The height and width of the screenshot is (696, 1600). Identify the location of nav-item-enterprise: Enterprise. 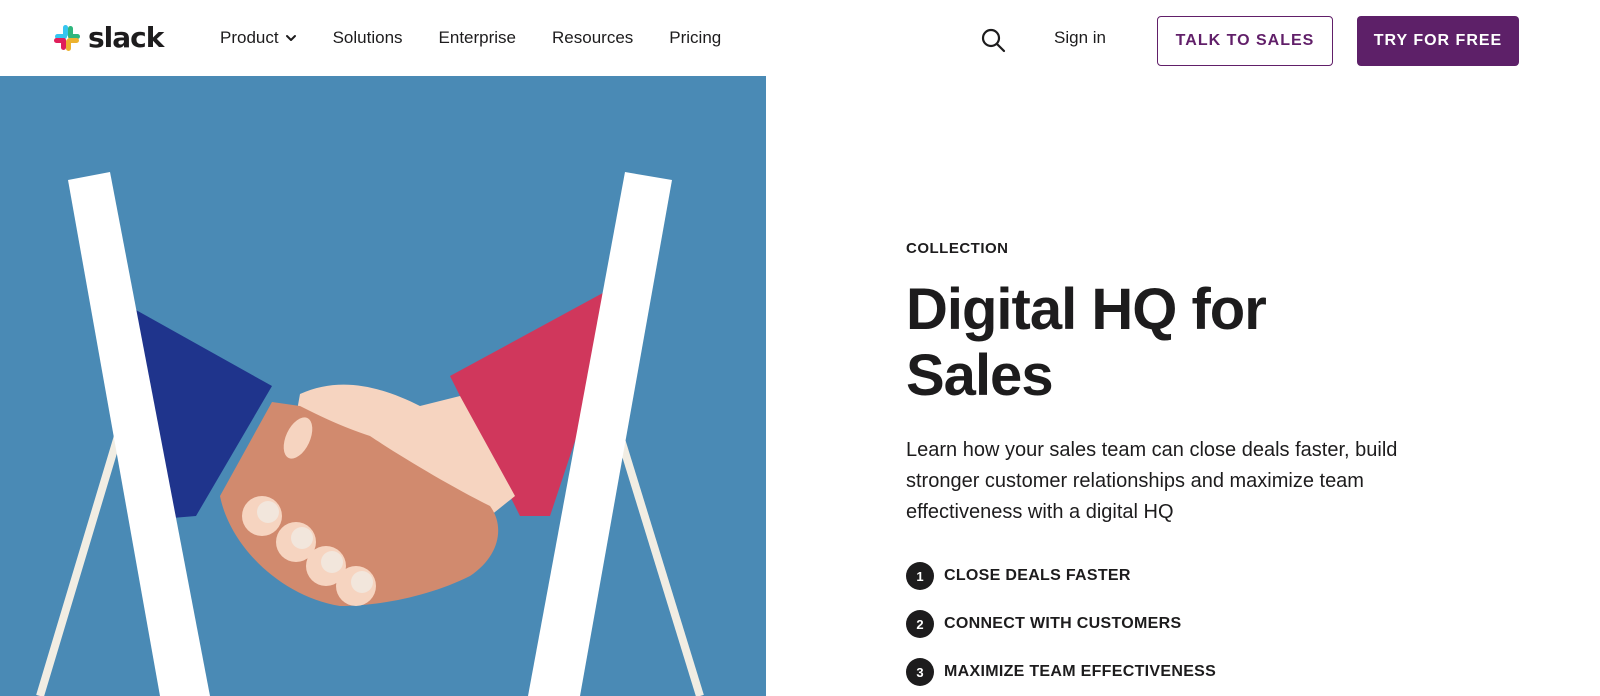
(477, 38).